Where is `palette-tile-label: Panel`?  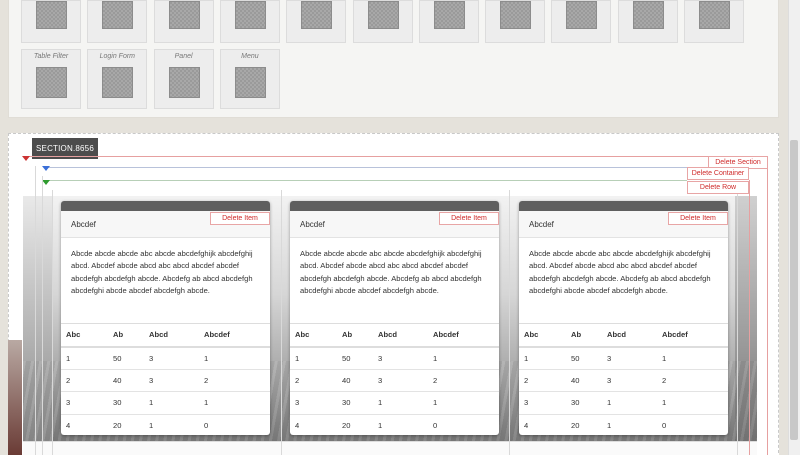
palette-tile-label: Panel is located at coordinates (183, 56).